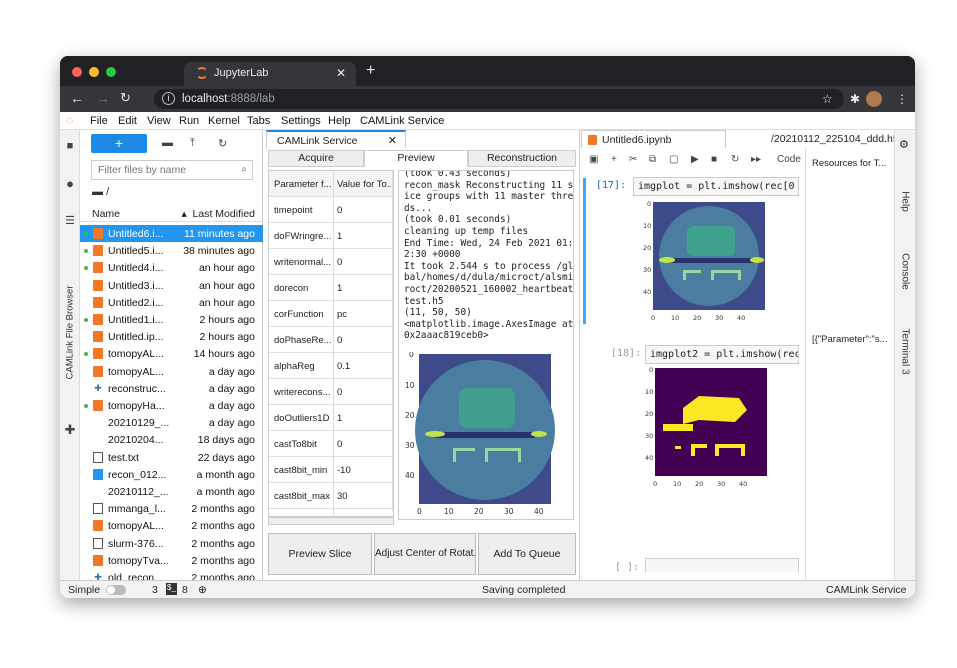 The image size is (957, 668). I want to click on adjust-center-button: Adjust Center of Rotat., so click(425, 554).